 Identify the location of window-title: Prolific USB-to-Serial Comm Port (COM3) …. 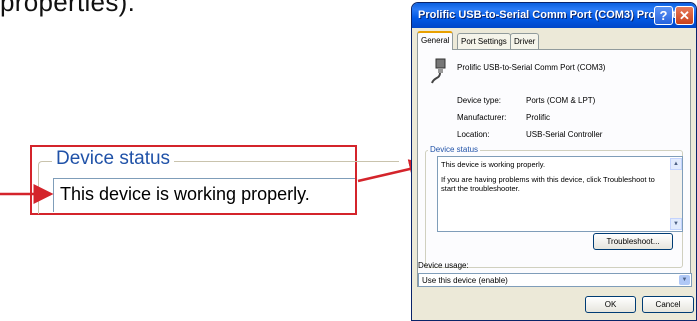
(555, 15).